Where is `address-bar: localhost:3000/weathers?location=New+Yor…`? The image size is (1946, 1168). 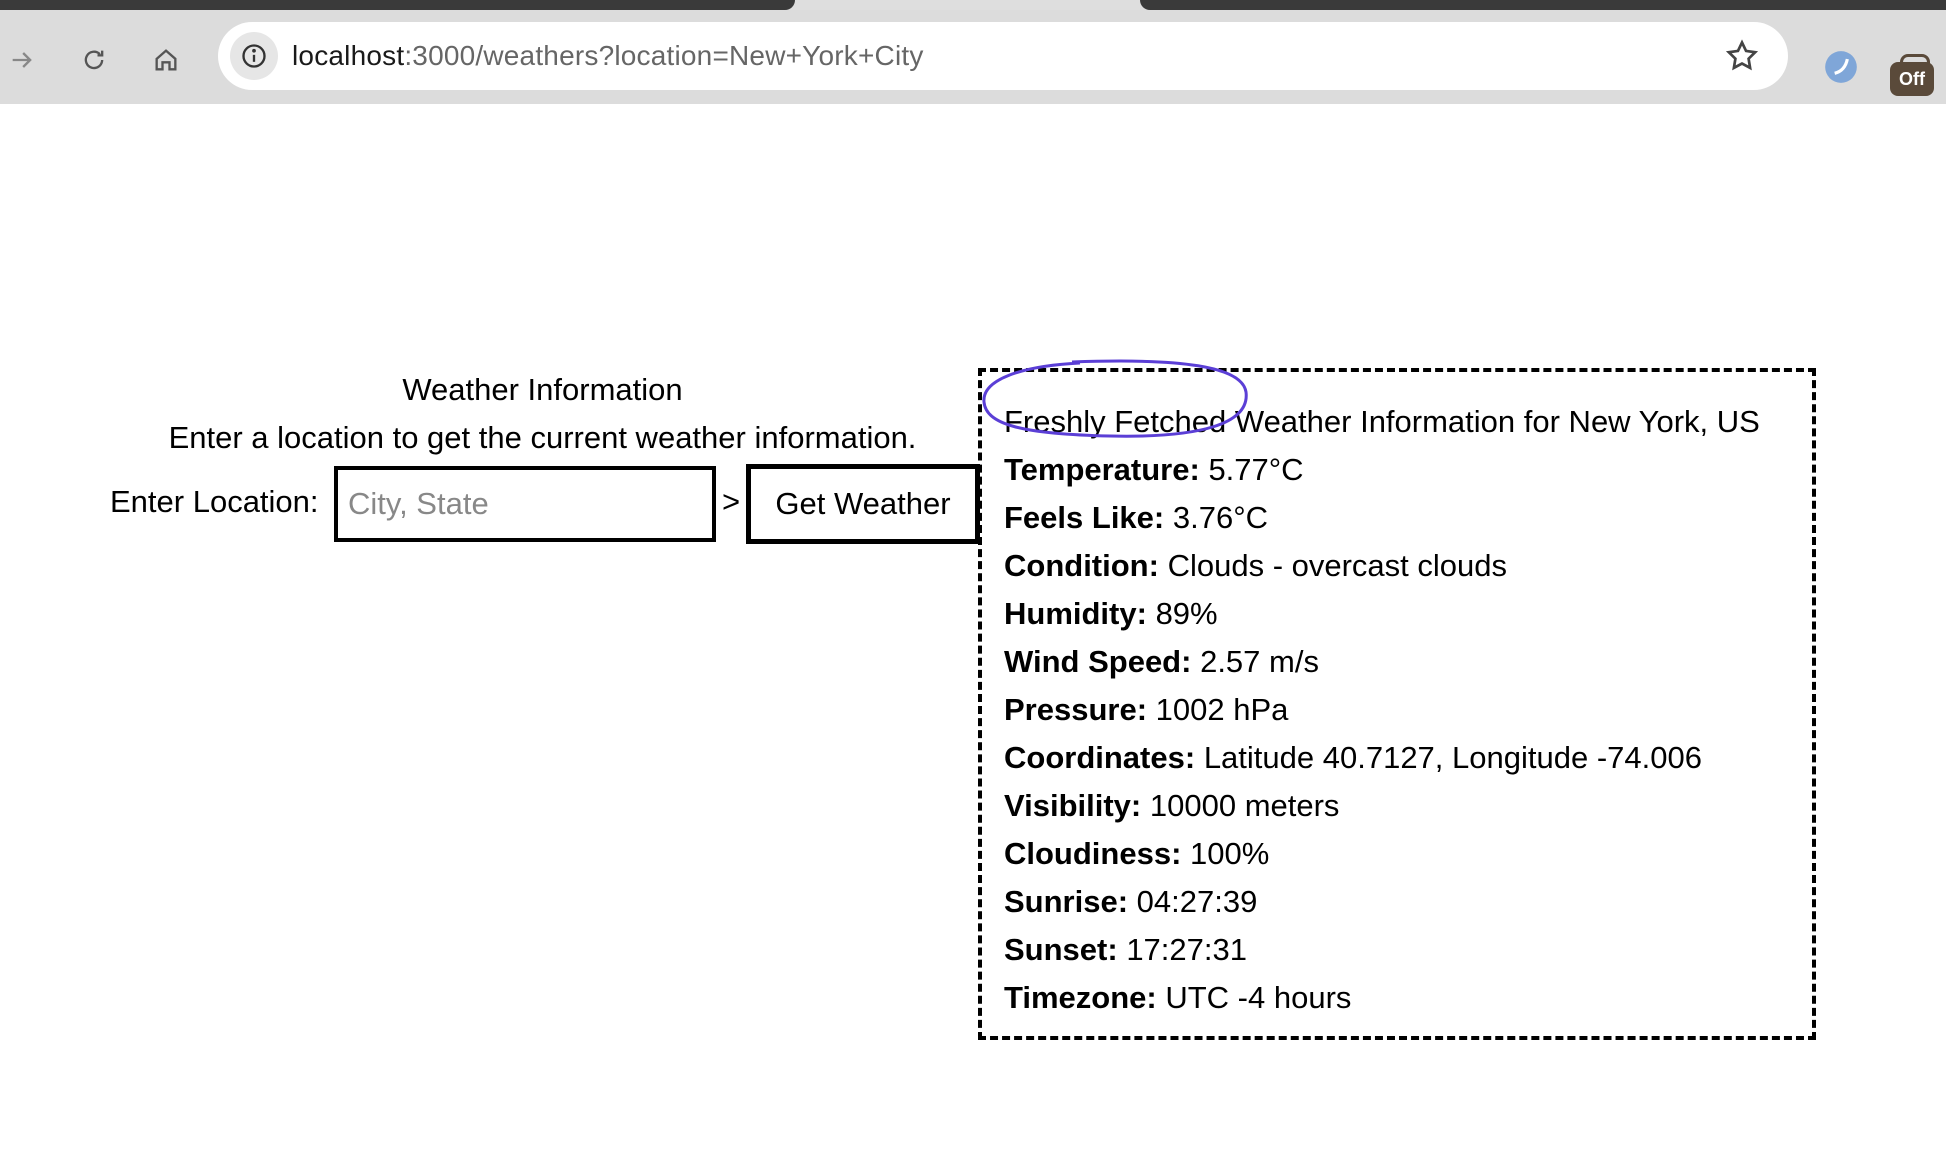
address-bar: localhost:3000/weathers?location=New+Yor… is located at coordinates (1003, 56).